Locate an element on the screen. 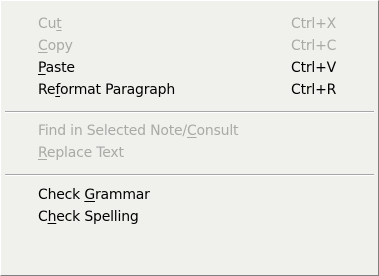 This screenshot has width=379, height=276. menu-item-check-spelling-label: Check Spelling is located at coordinates (88, 217).